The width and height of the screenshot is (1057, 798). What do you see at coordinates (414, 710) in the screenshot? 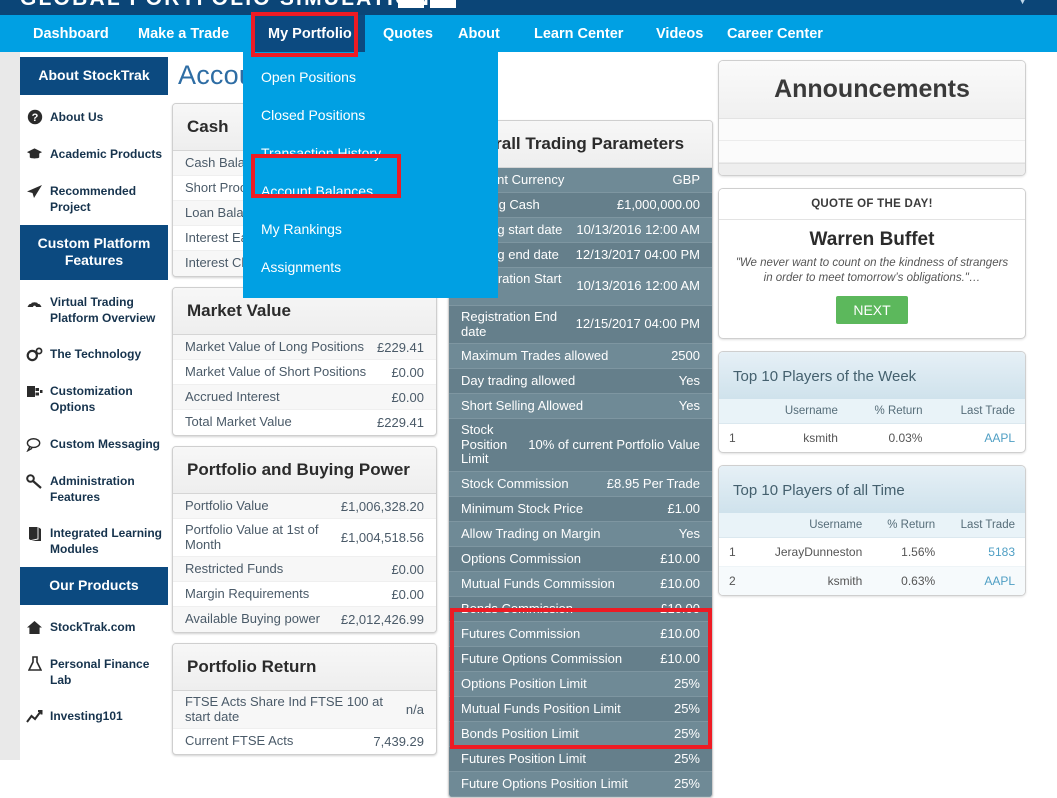
I see `row-value: n/a` at bounding box center [414, 710].